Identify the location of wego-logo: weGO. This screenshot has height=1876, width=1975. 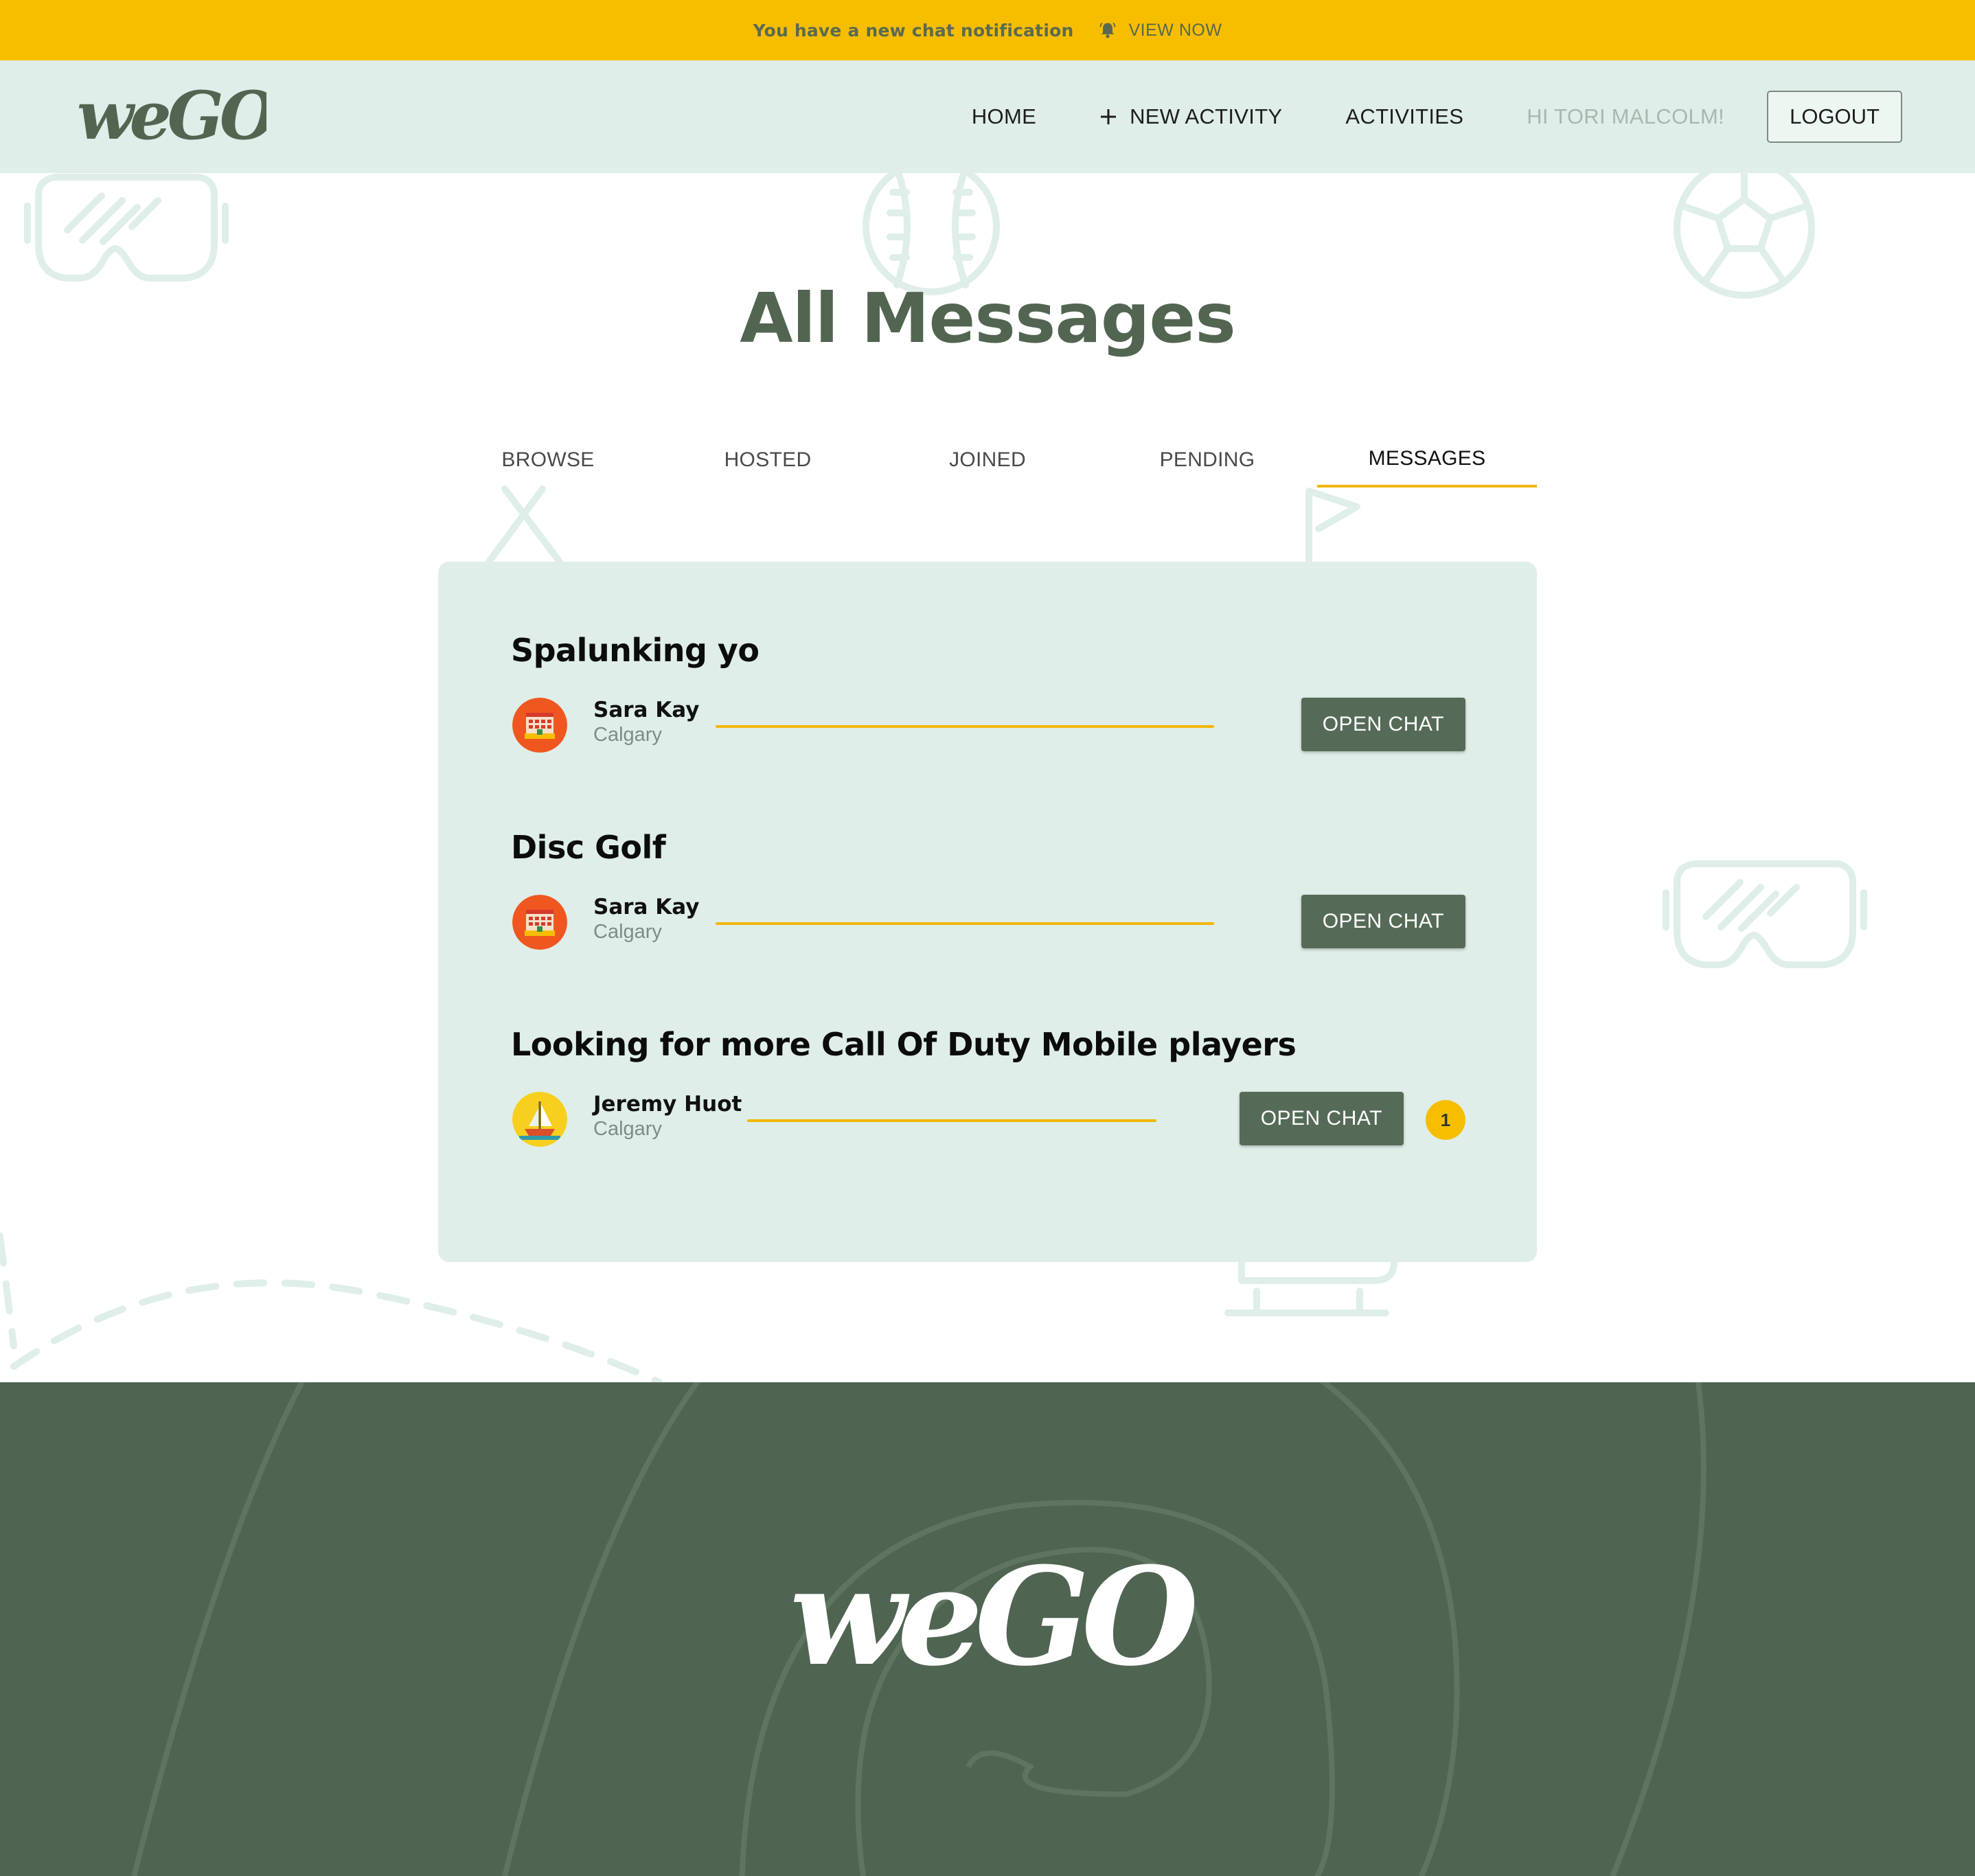
(177, 118).